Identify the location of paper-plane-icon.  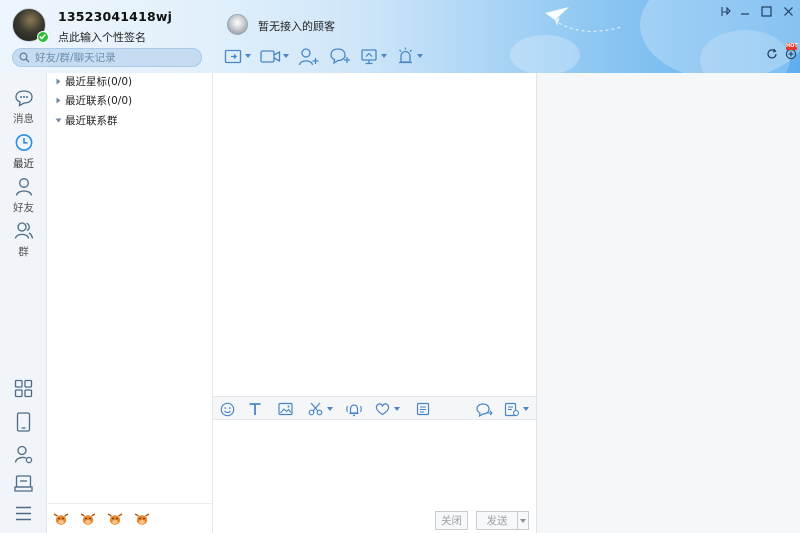
(583, 19).